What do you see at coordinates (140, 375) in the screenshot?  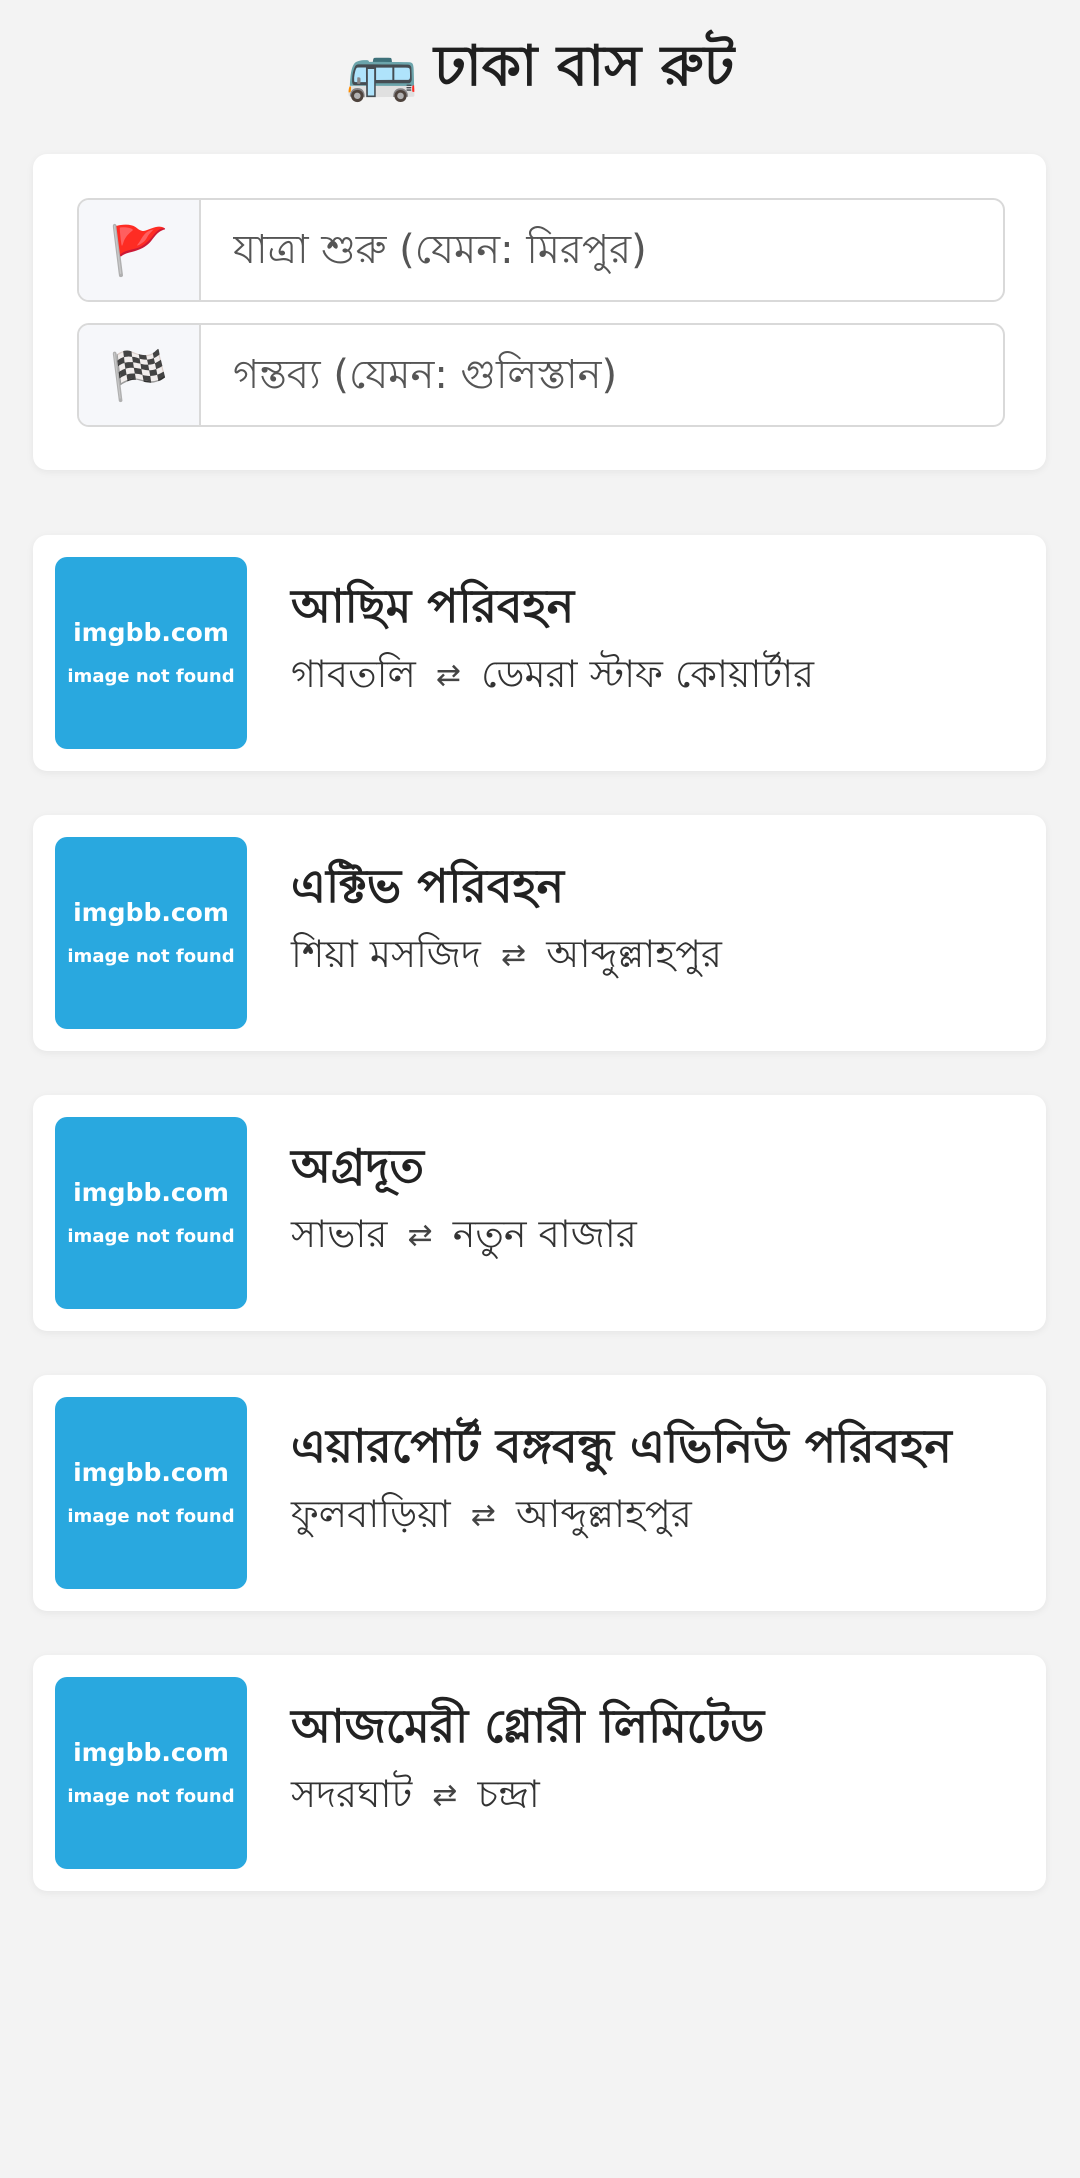 I see `checkered-flag-icon: 🏁` at bounding box center [140, 375].